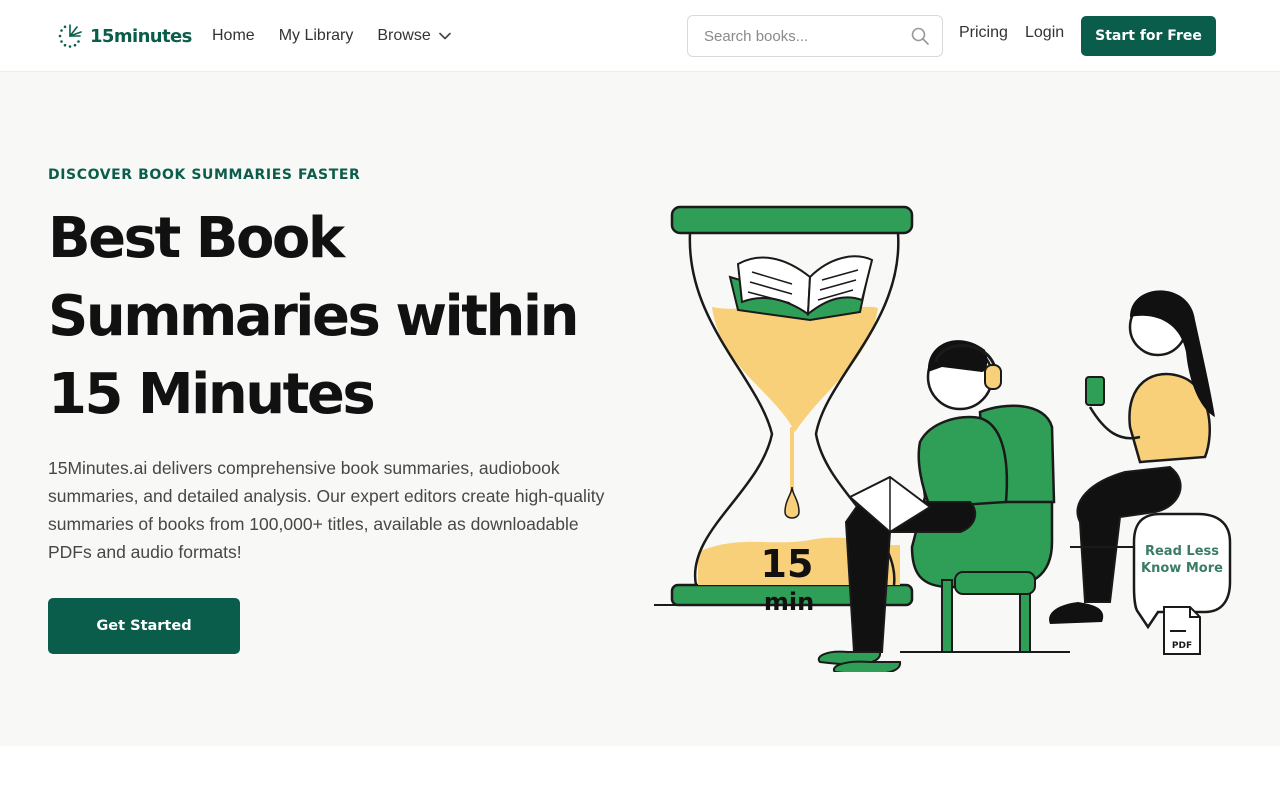  What do you see at coordinates (1182, 646) in the screenshot?
I see `pdf-label: PDF` at bounding box center [1182, 646].